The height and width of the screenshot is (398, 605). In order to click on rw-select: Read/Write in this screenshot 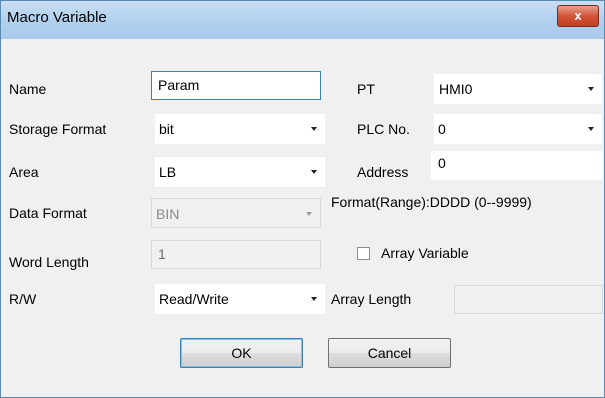, I will do `click(240, 299)`.